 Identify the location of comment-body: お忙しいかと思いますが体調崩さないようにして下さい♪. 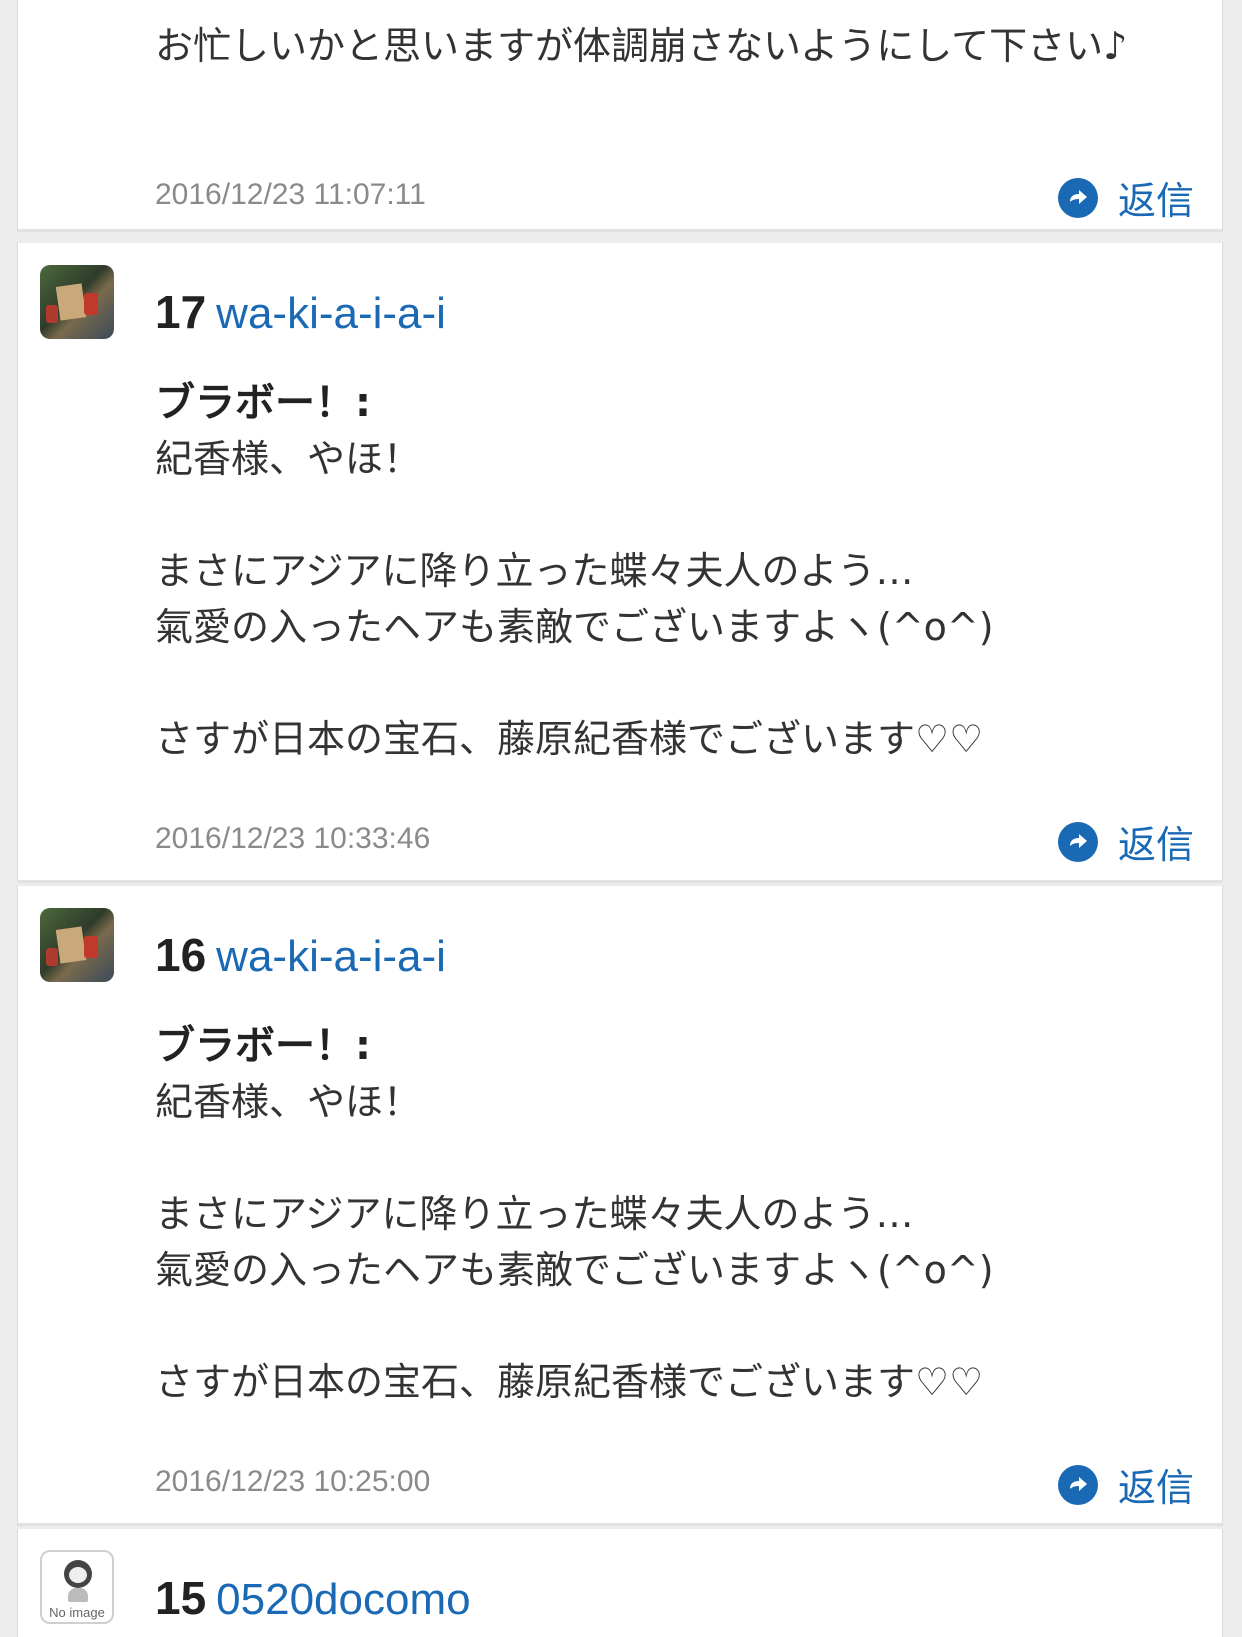
(641, 46).